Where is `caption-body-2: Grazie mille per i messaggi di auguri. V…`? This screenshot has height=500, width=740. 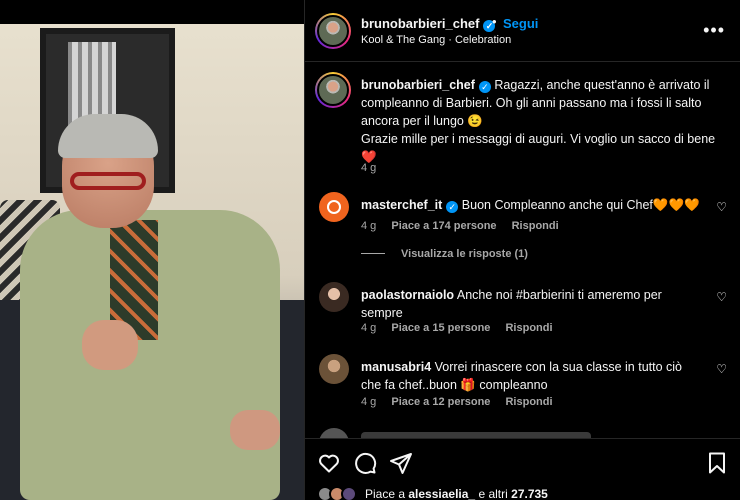
caption-body-2: Grazie mille per i messaggi di auguri. V… is located at coordinates (538, 148).